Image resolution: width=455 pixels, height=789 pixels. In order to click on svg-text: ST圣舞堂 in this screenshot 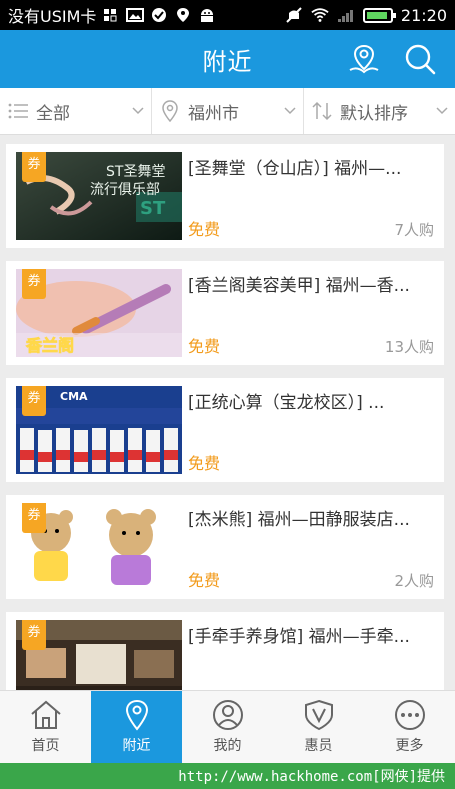, I will do `click(135, 172)`.